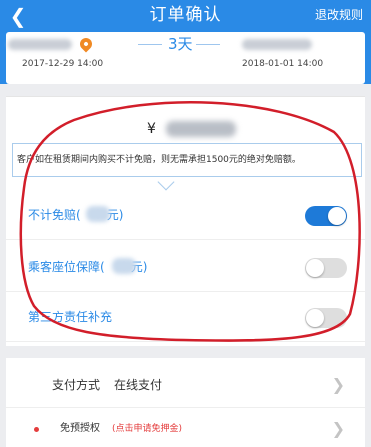 Image resolution: width=371 pixels, height=447 pixels. Describe the element at coordinates (76, 385) in the screenshot. I see `payment-method-label: 支付方式` at that location.